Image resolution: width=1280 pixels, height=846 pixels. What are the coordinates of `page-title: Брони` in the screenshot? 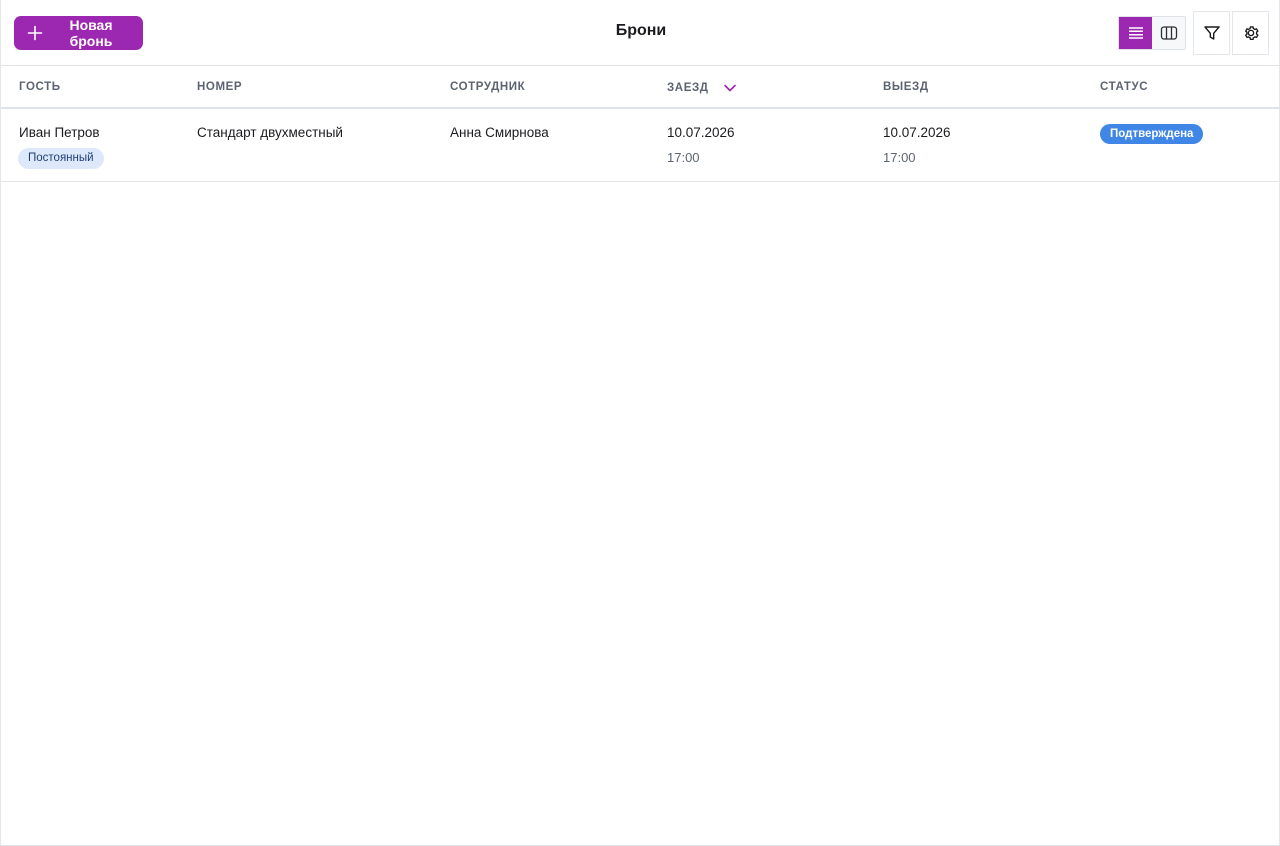 It's located at (641, 30).